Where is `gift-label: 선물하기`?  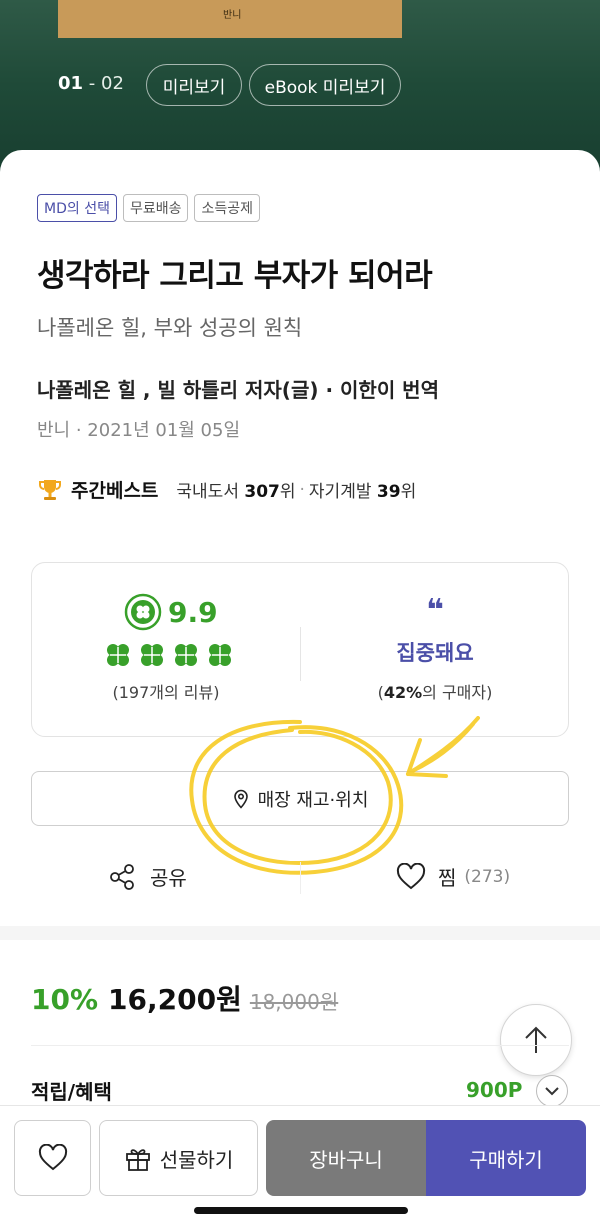
gift-label: 선물하기 is located at coordinates (196, 1159).